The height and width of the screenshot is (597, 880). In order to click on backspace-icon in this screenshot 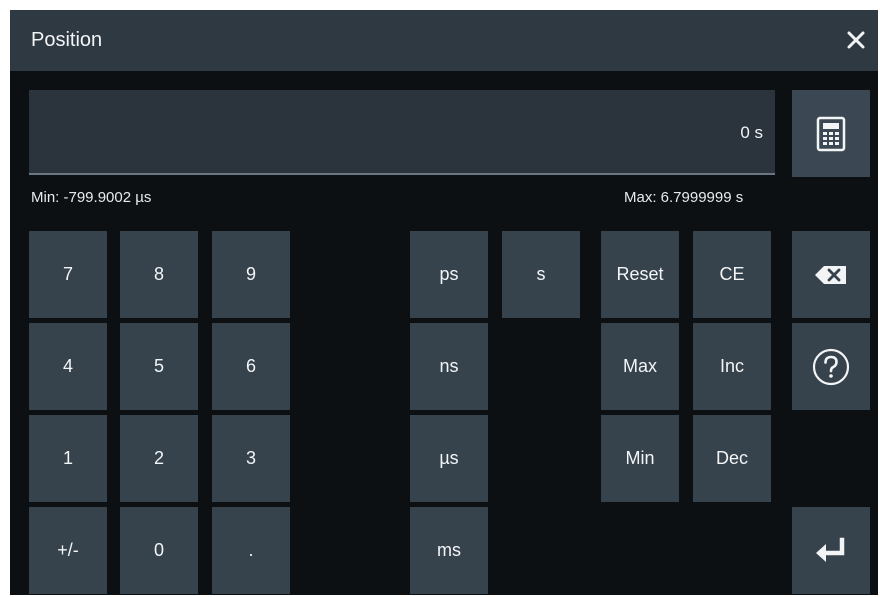, I will do `click(830, 274)`.